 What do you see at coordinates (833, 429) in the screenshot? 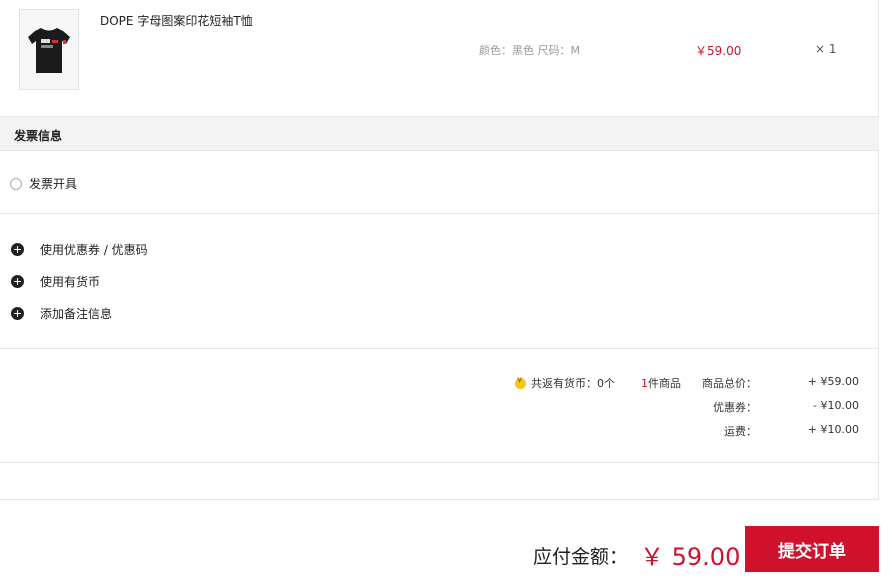
I see `shipping-value: + ¥10.00` at bounding box center [833, 429].